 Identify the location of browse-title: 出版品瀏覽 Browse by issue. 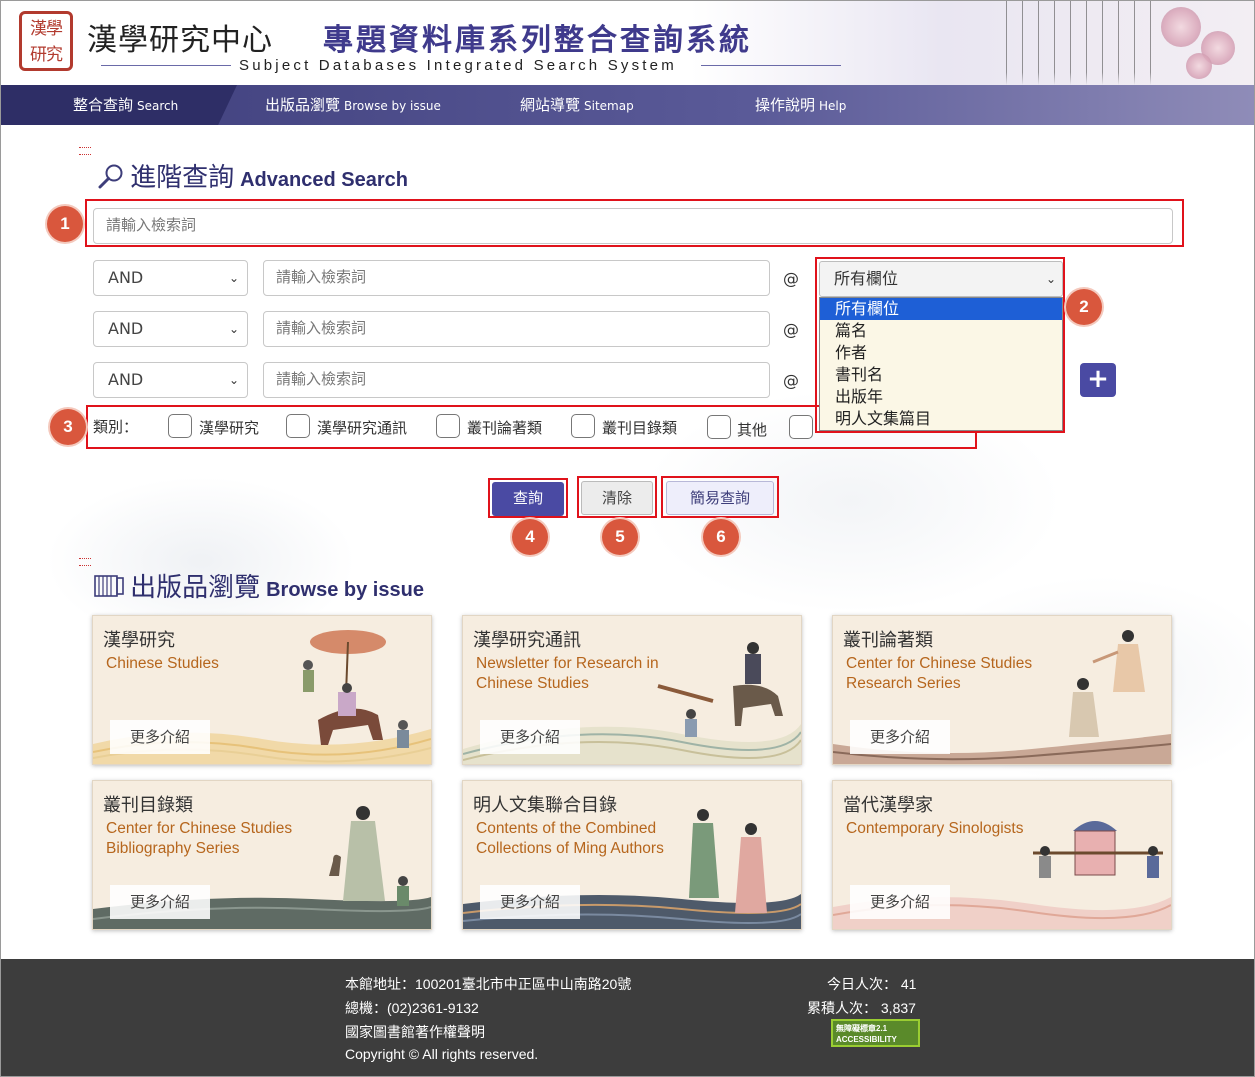
(258, 585).